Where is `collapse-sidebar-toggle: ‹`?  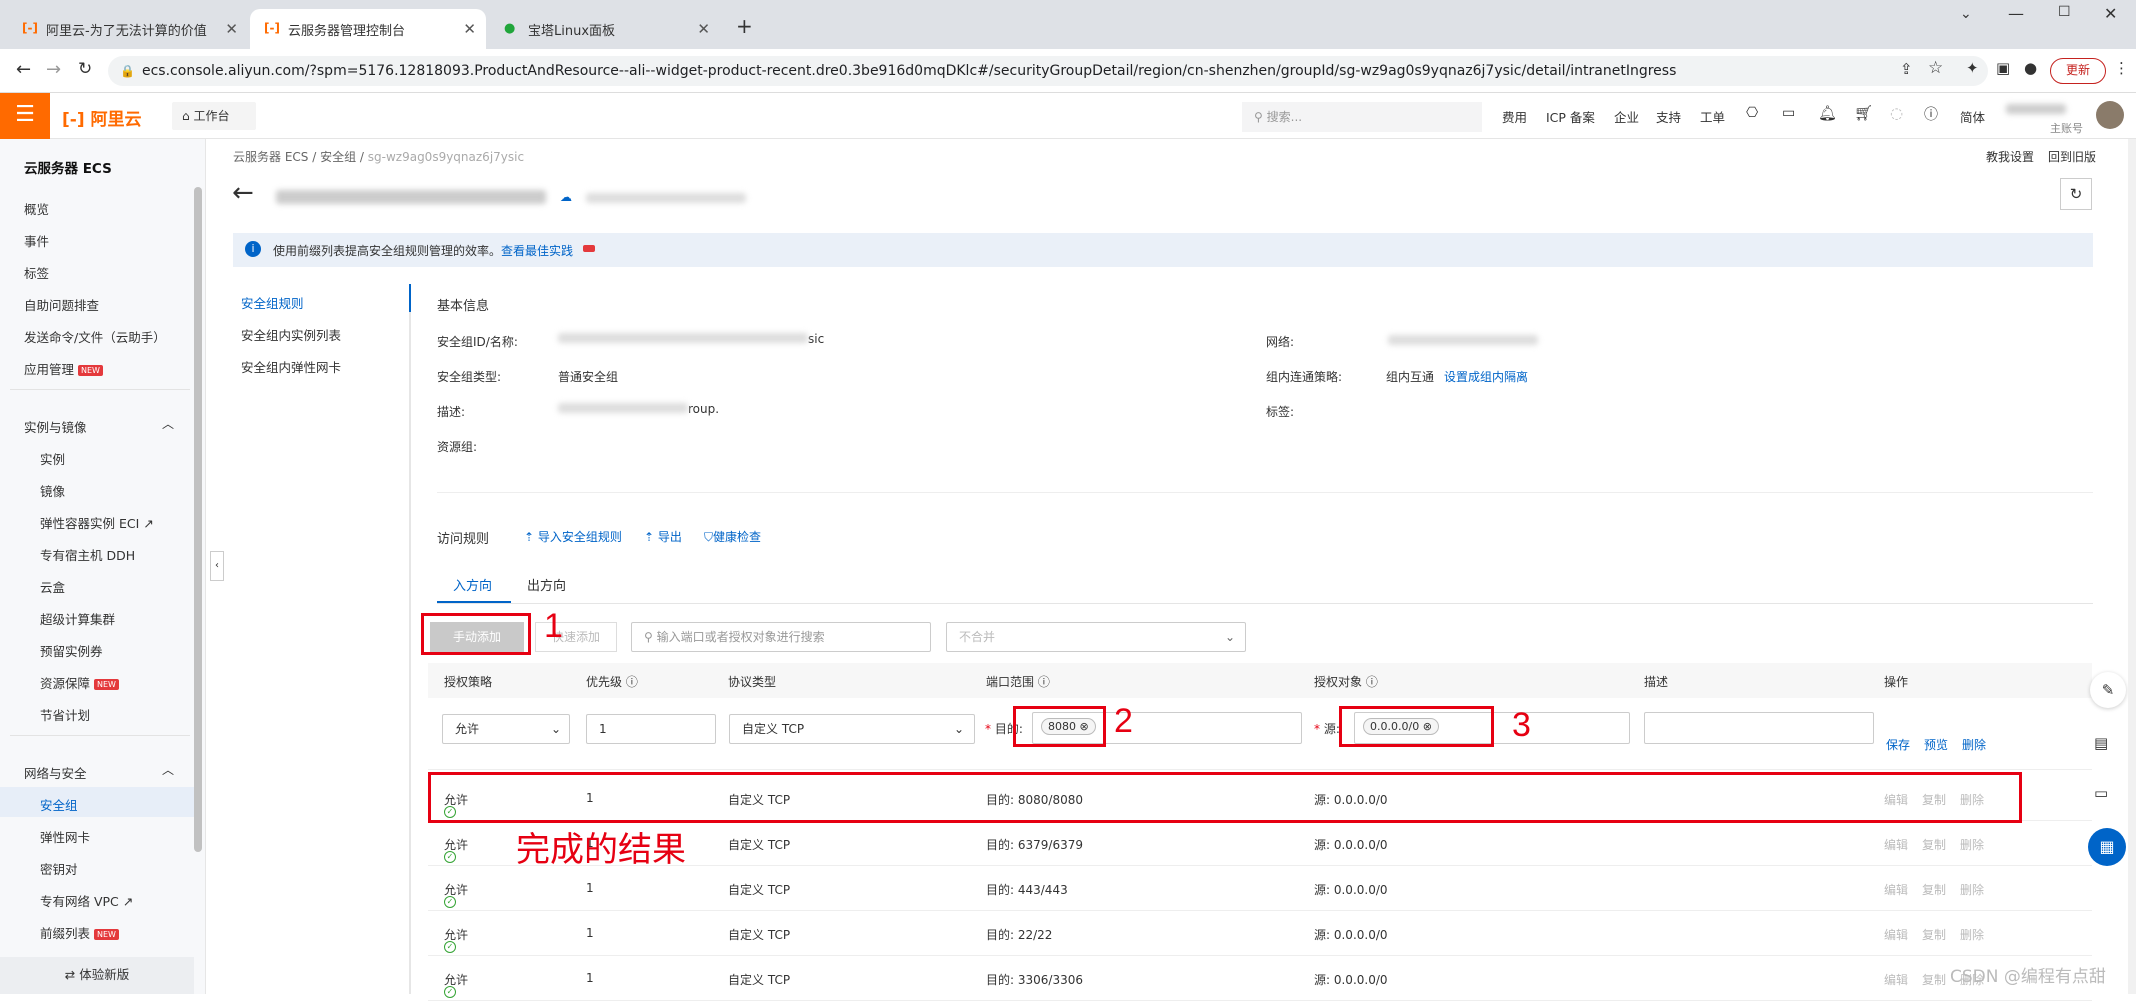 collapse-sidebar-toggle: ‹ is located at coordinates (217, 566).